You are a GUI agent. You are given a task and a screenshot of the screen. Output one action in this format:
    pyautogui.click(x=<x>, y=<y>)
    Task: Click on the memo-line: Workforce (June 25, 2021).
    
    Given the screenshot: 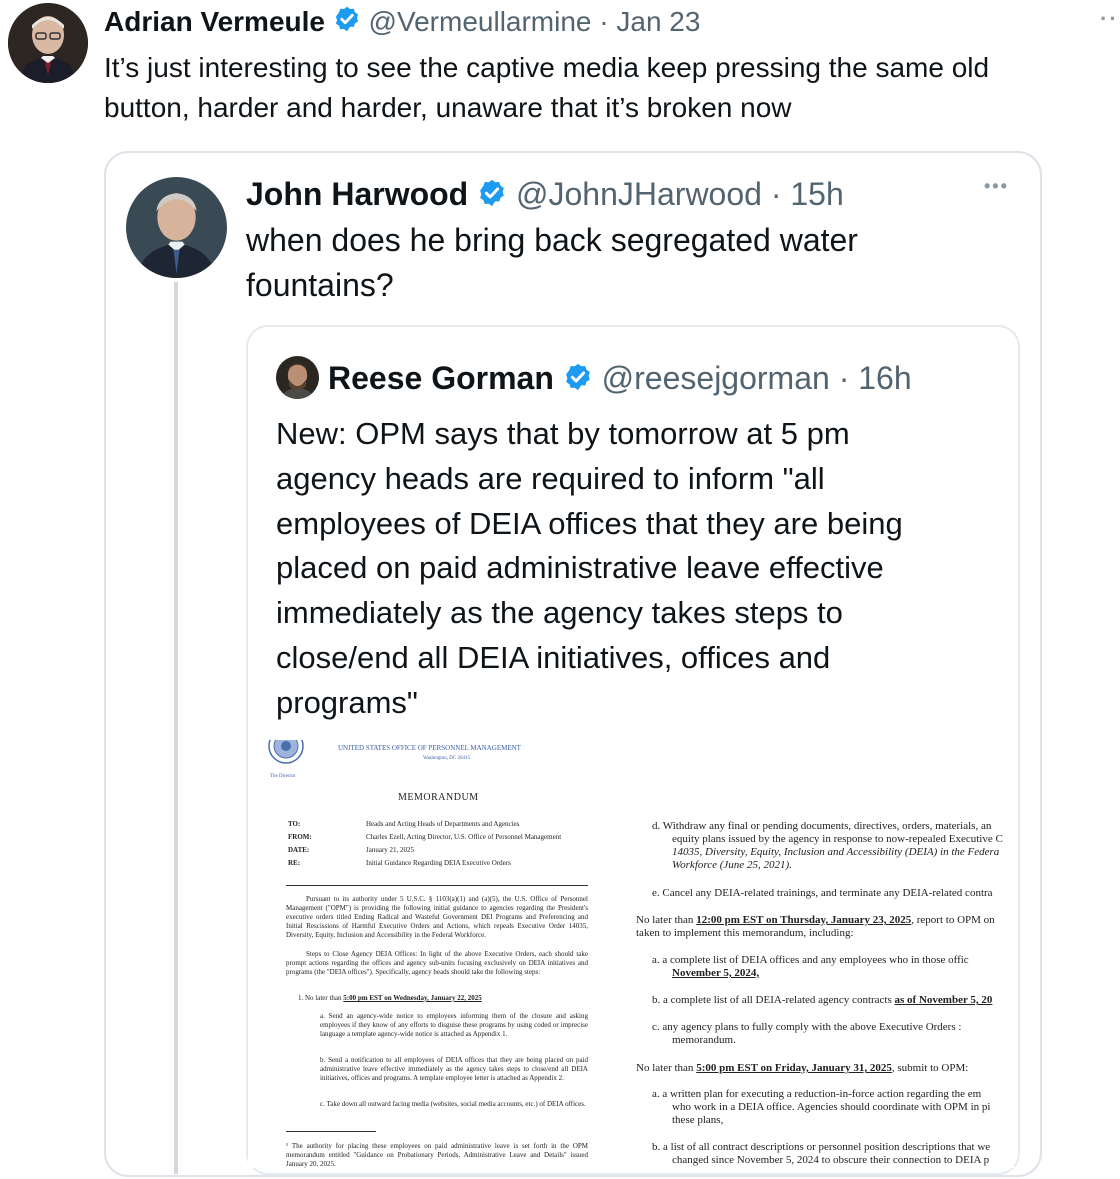 What is the action you would take?
    pyautogui.click(x=732, y=865)
    